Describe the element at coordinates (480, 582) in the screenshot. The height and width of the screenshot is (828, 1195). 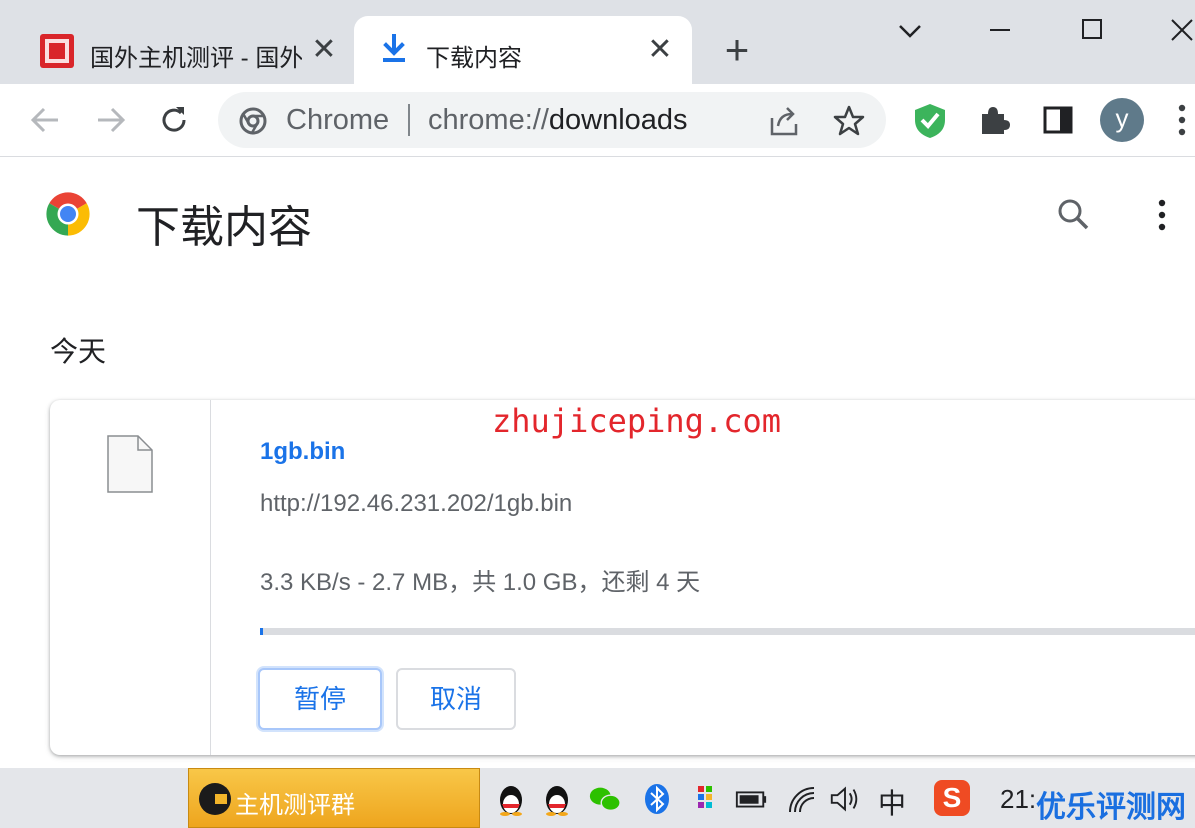
I see `download-status: 3.3 KB/s - 2.7 MB，共 1.0 GB，还剩 4 天` at that location.